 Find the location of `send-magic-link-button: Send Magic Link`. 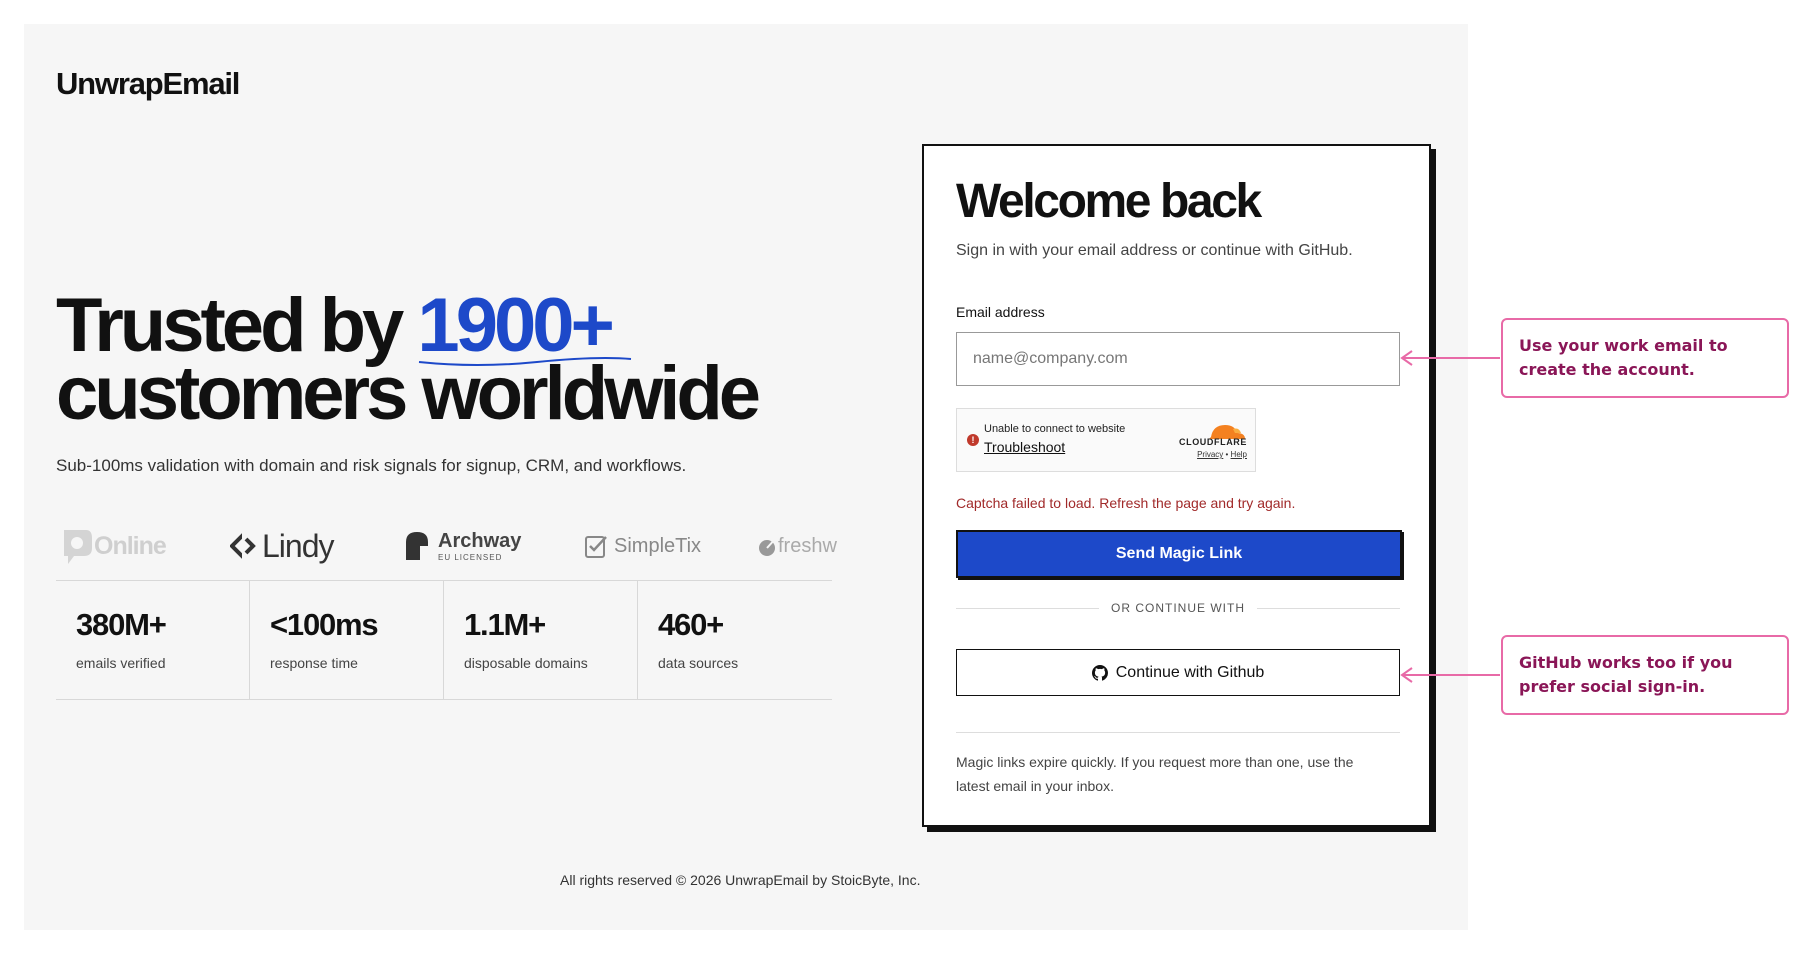

send-magic-link-button: Send Magic Link is located at coordinates (1179, 554).